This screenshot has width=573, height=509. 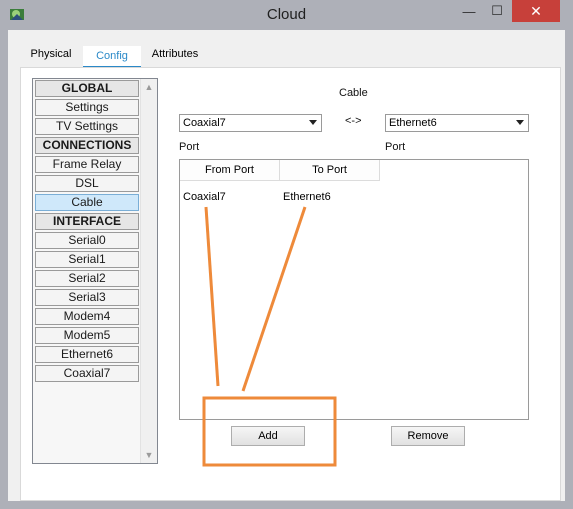 What do you see at coordinates (250, 123) in the screenshot?
I see `from-port-select: Coaxial7` at bounding box center [250, 123].